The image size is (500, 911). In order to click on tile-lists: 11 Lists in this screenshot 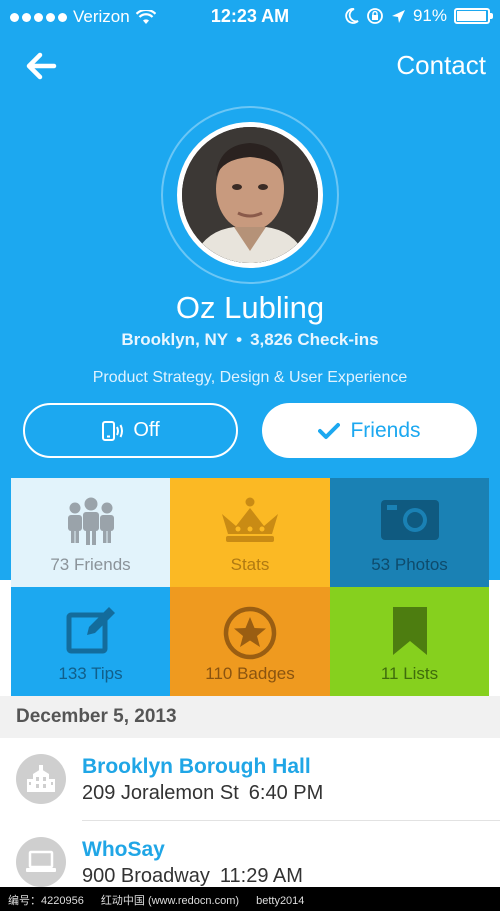, I will do `click(409, 641)`.